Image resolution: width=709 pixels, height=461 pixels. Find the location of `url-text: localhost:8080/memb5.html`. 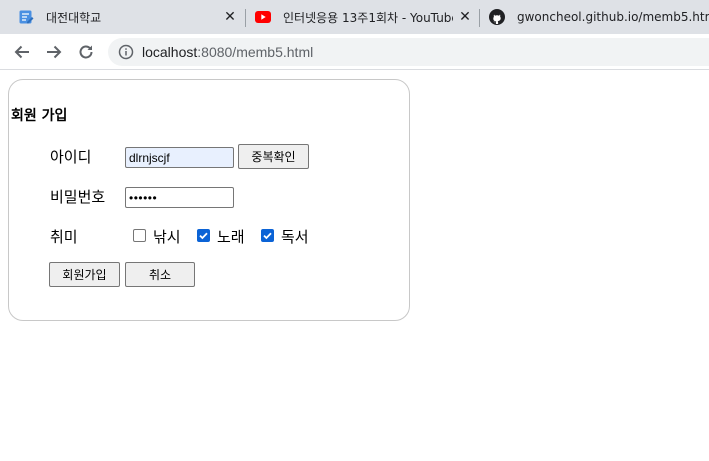

url-text: localhost:8080/memb5.html is located at coordinates (227, 52).